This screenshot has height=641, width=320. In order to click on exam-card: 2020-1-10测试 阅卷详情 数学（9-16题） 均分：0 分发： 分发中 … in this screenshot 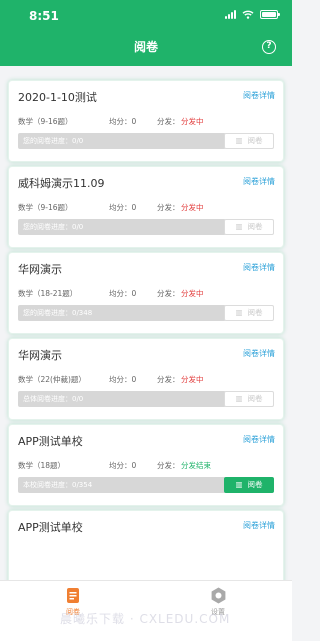, I will do `click(146, 121)`.